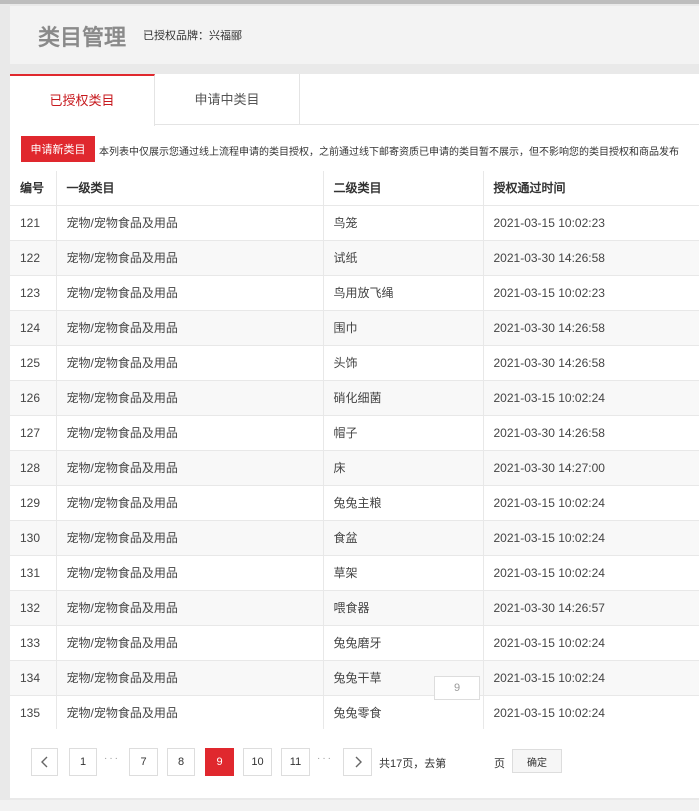 Image resolution: width=699 pixels, height=811 pixels. What do you see at coordinates (354, 433) in the screenshot?
I see `table-row: 127 宠物/宠物食品及用品 帽子 2021-03-30 14:26:58` at bounding box center [354, 433].